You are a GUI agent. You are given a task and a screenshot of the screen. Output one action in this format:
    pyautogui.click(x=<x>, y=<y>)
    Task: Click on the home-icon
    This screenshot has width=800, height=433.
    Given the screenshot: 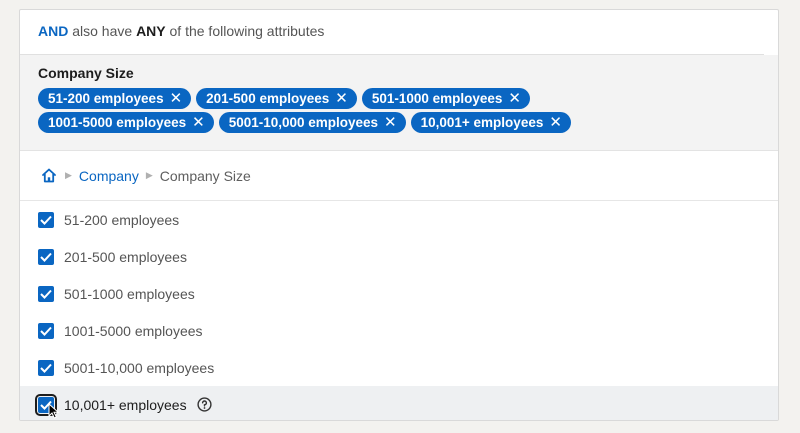 What is the action you would take?
    pyautogui.click(x=49, y=176)
    